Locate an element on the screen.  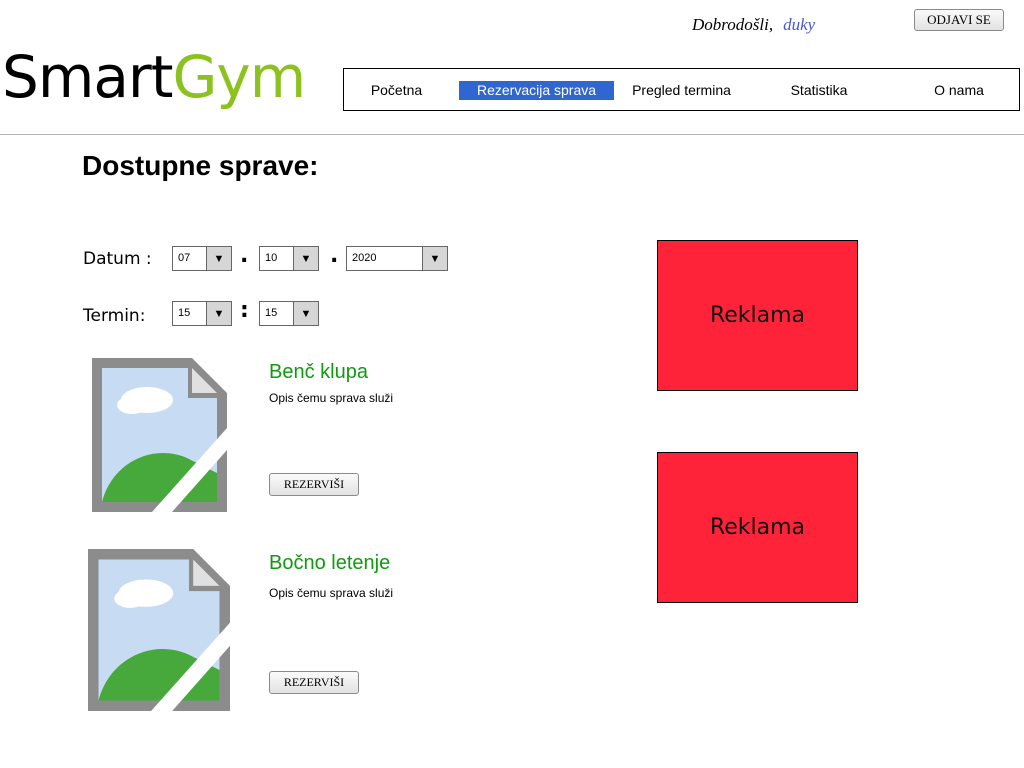
day-value: 07 is located at coordinates (184, 258).